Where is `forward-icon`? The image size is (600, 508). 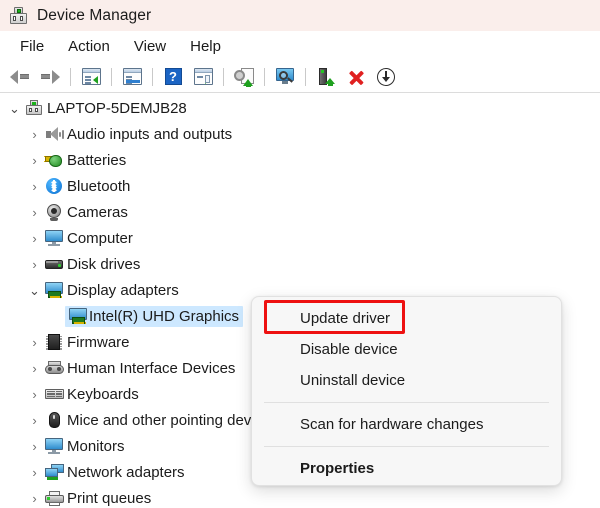
forward-icon is located at coordinates (50, 76).